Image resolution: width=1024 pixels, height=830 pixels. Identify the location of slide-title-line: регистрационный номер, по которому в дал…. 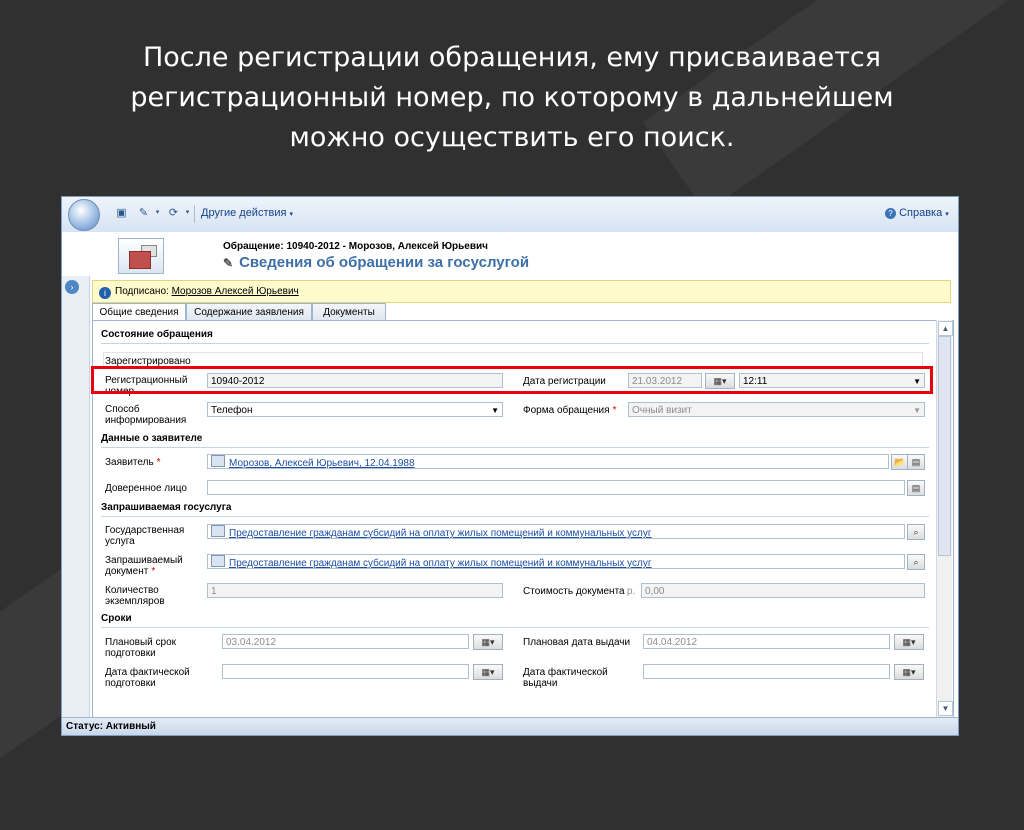
(512, 97).